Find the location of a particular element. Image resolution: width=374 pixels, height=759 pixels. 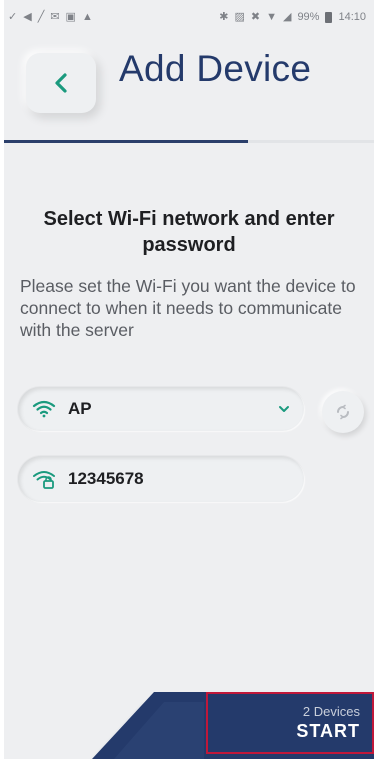

status-left-icons: ✓ ◀ ╱ ✉ ▣ ▲ is located at coordinates (50, 16).